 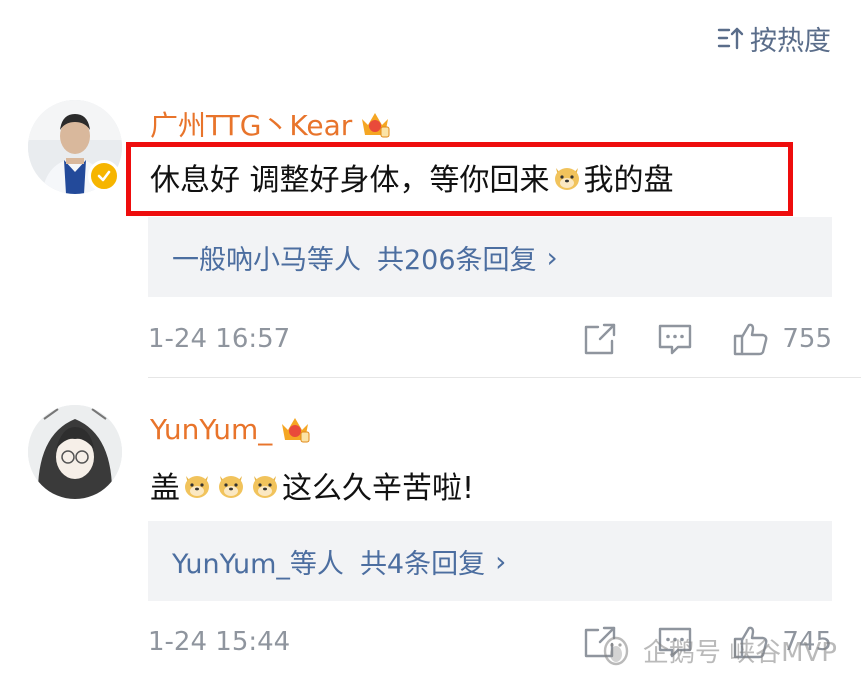 I want to click on comment-text-part: 我的盘, so click(x=628, y=180).